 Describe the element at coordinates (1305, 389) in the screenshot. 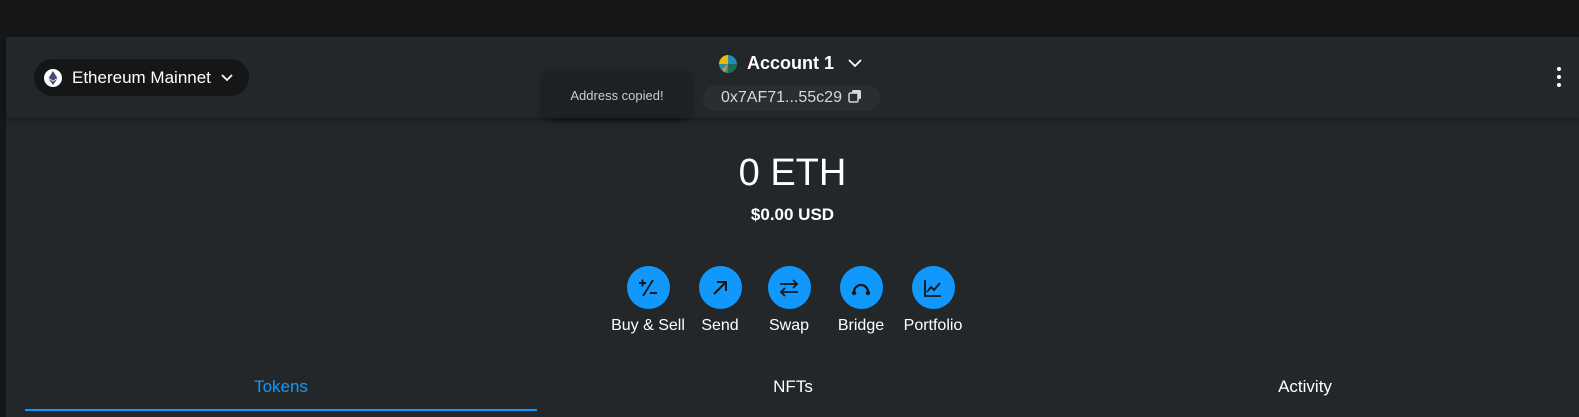

I see `tab-activity: Activity` at that location.